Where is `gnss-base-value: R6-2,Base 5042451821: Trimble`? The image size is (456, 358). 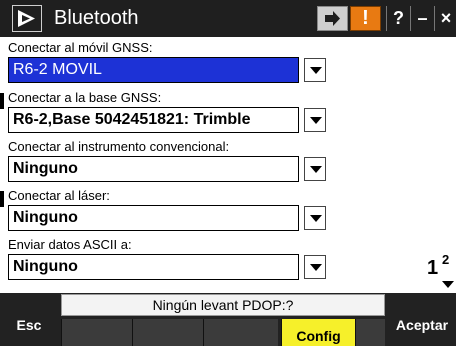
gnss-base-value: R6-2,Base 5042451821: Trimble is located at coordinates (153, 120).